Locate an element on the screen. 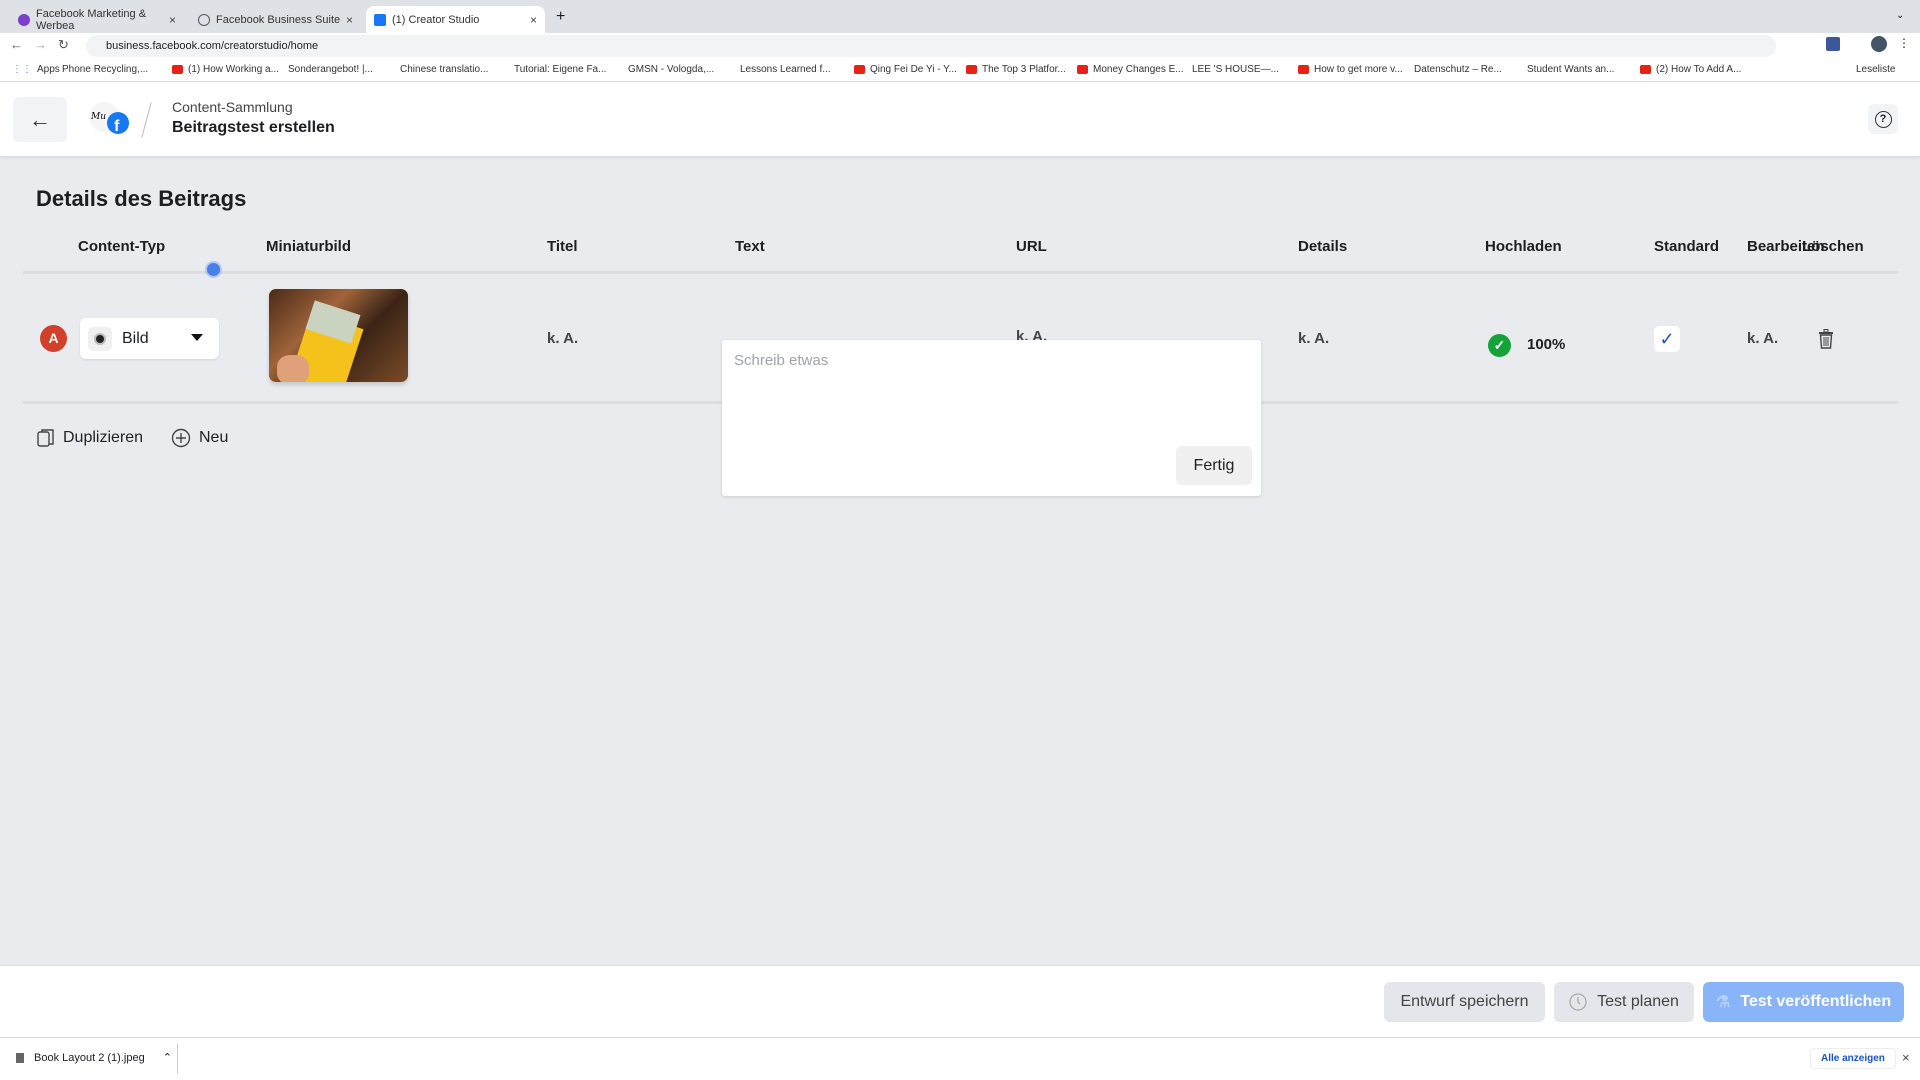  column-header-text: Text is located at coordinates (750, 246).